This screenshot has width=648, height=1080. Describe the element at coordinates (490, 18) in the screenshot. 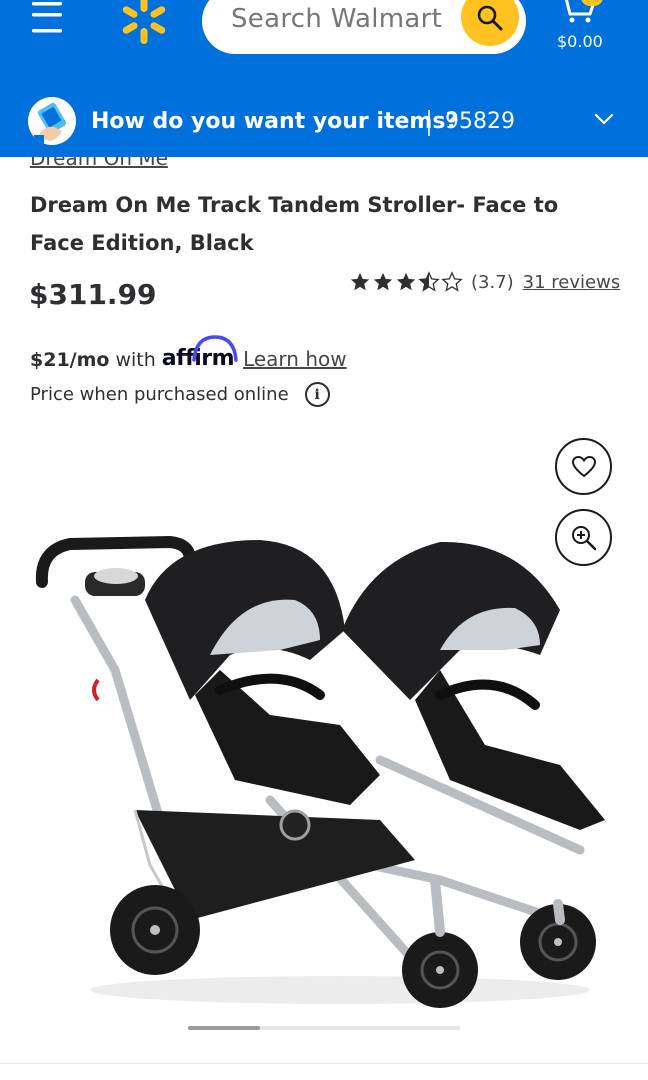

I see `search-icon` at that location.